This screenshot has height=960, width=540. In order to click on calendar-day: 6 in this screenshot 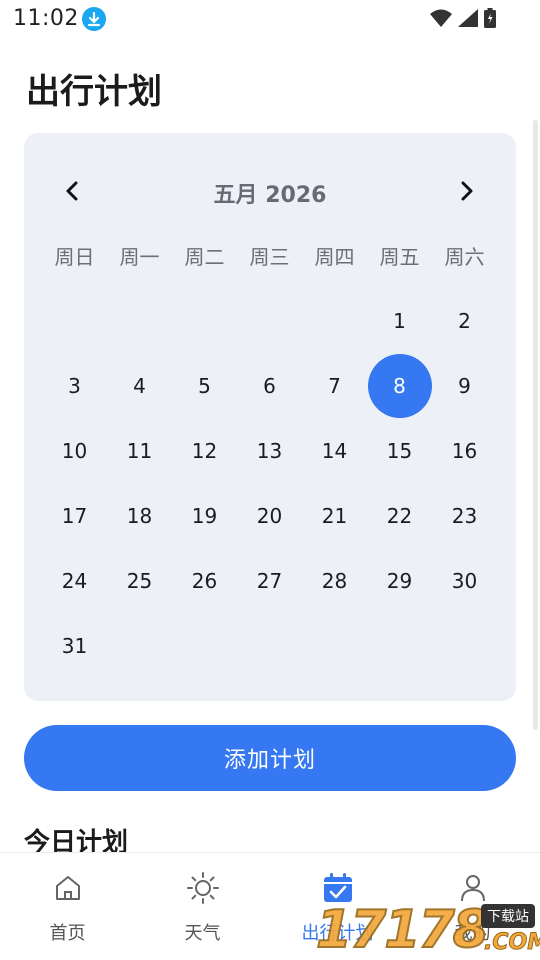, I will do `click(269, 385)`.